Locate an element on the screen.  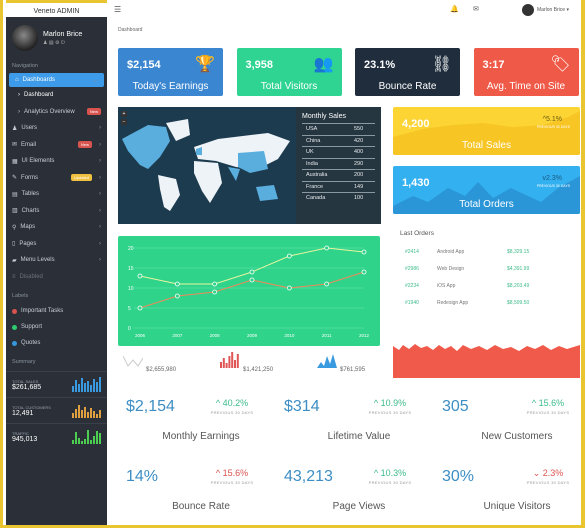
total-orders-label: Total Orders is located at coordinates (486, 204).